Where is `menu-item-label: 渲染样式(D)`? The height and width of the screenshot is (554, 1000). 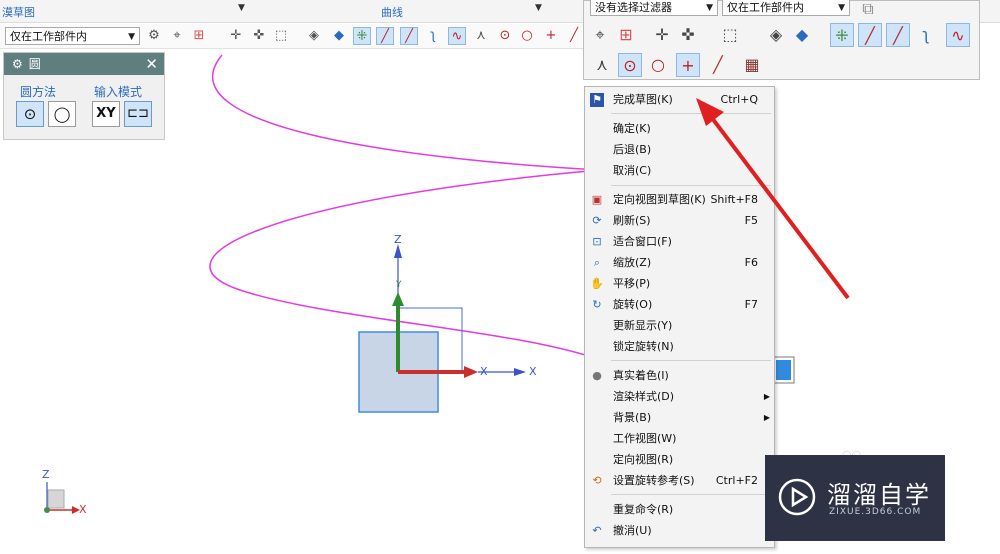 menu-item-label: 渲染样式(D) is located at coordinates (644, 396).